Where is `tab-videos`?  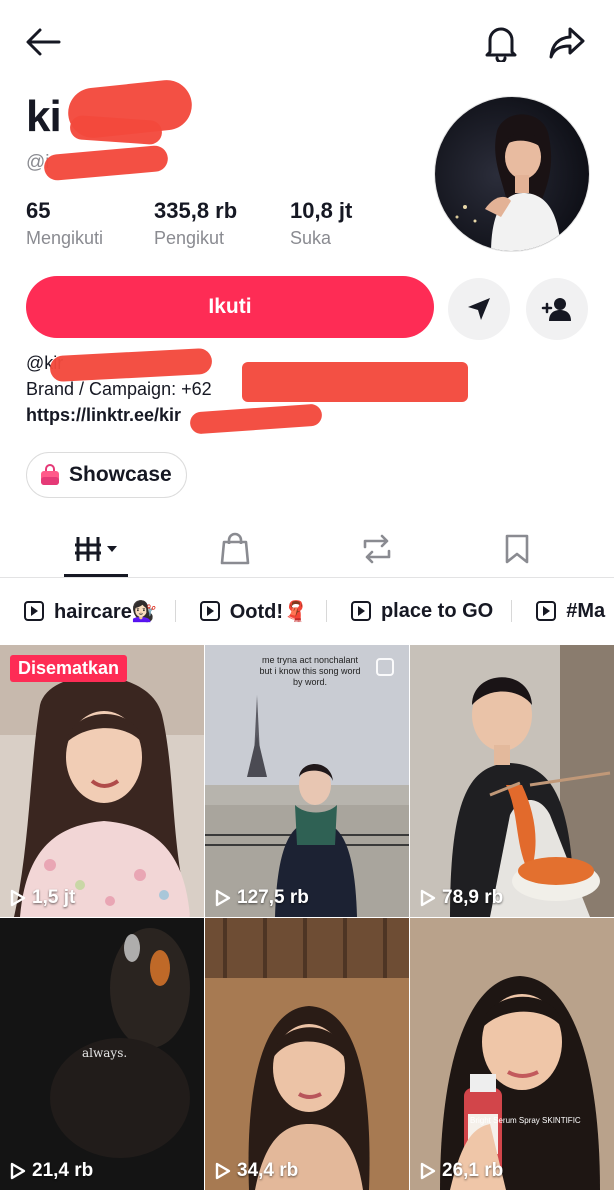
tab-videos is located at coordinates (97, 549).